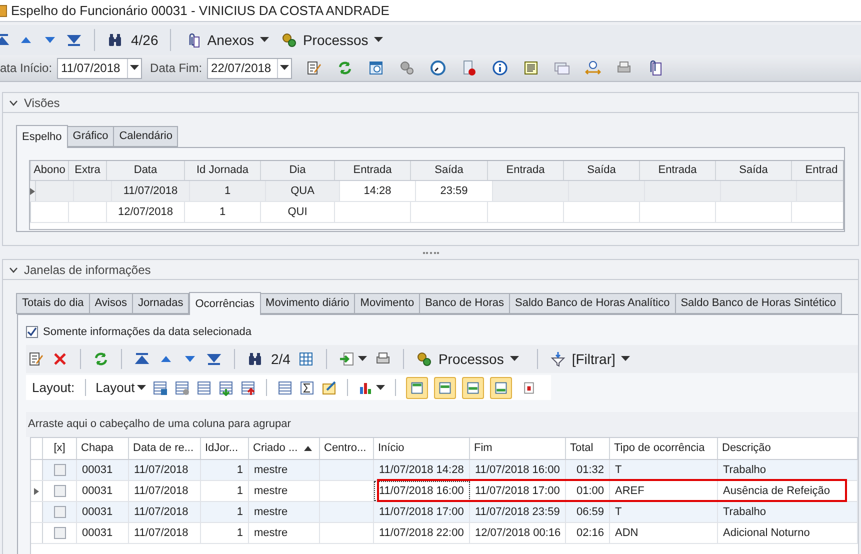  What do you see at coordinates (308, 303) in the screenshot?
I see `tab: Movimento diário` at bounding box center [308, 303].